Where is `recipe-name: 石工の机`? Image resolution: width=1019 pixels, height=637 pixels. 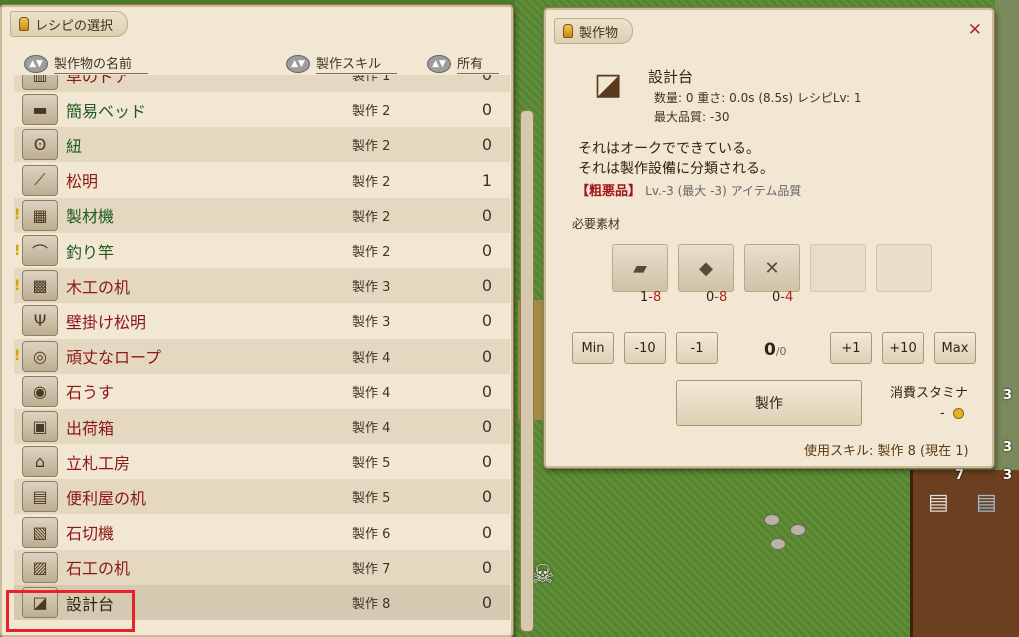
recipe-name: 石工の机 is located at coordinates (98, 569).